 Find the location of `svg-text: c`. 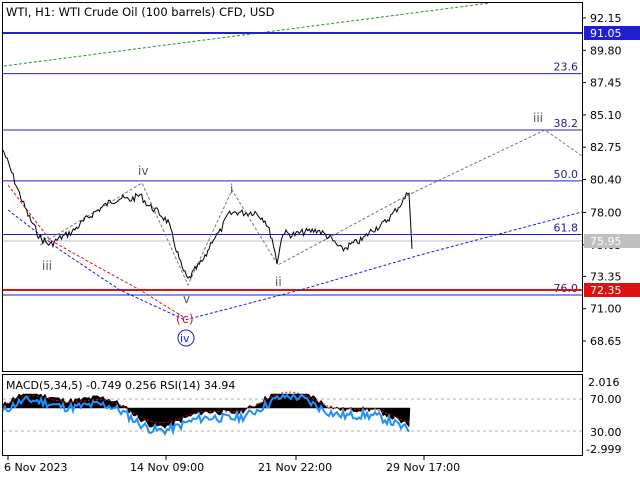

svg-text: c is located at coordinates (185, 319).